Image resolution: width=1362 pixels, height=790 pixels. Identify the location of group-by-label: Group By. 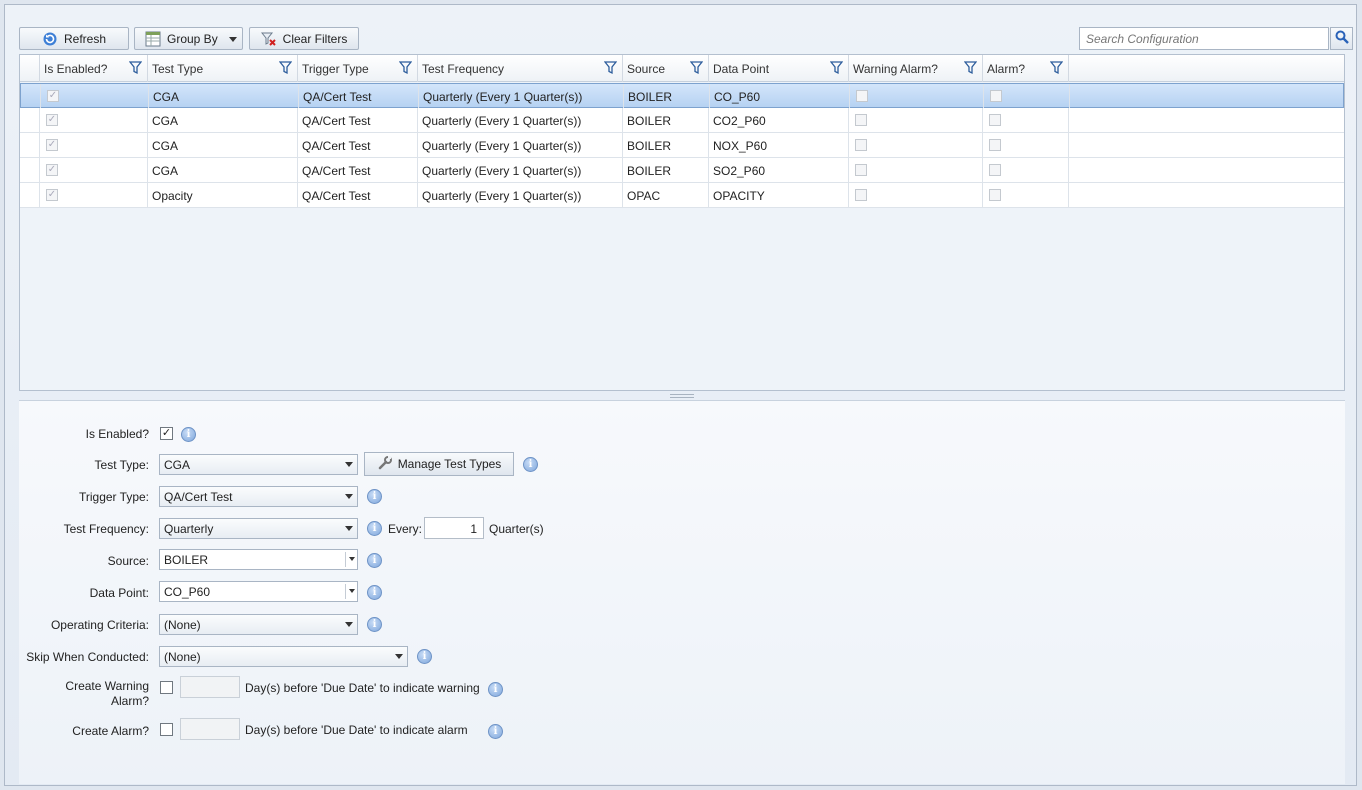
(192, 38).